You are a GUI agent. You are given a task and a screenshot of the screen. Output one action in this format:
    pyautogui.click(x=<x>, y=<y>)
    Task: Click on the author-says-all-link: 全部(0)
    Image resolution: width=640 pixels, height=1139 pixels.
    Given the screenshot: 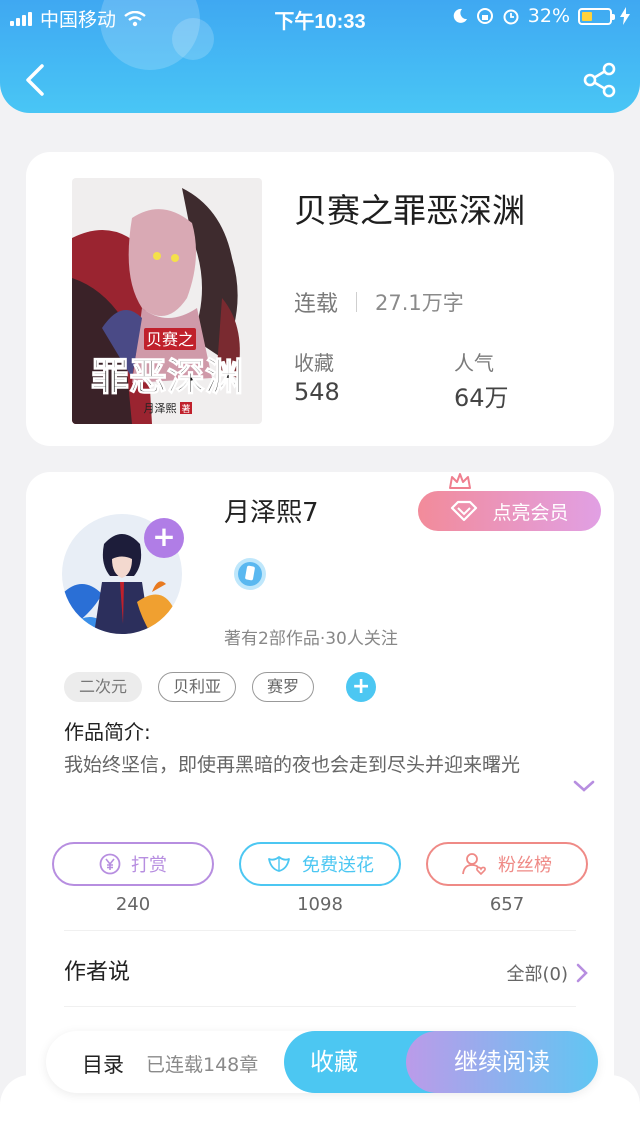 What is the action you would take?
    pyautogui.click(x=548, y=973)
    